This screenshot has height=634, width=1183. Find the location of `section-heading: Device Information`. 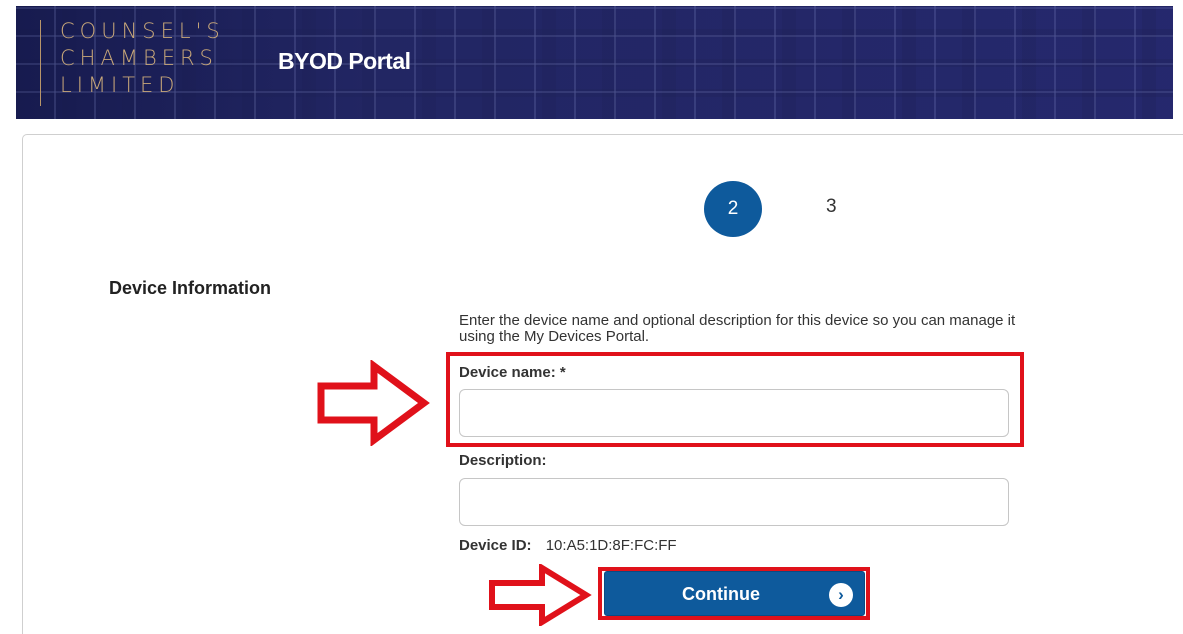

section-heading: Device Information is located at coordinates (190, 288).